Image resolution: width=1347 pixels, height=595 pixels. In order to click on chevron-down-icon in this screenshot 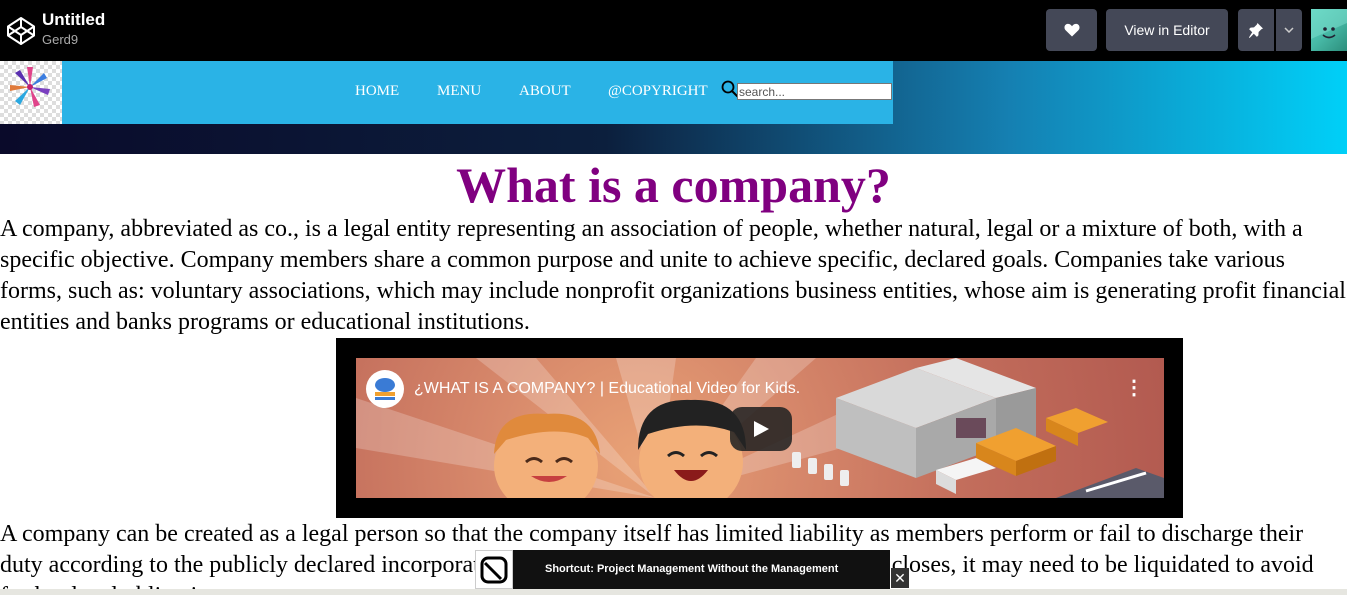, I will do `click(1289, 30)`.